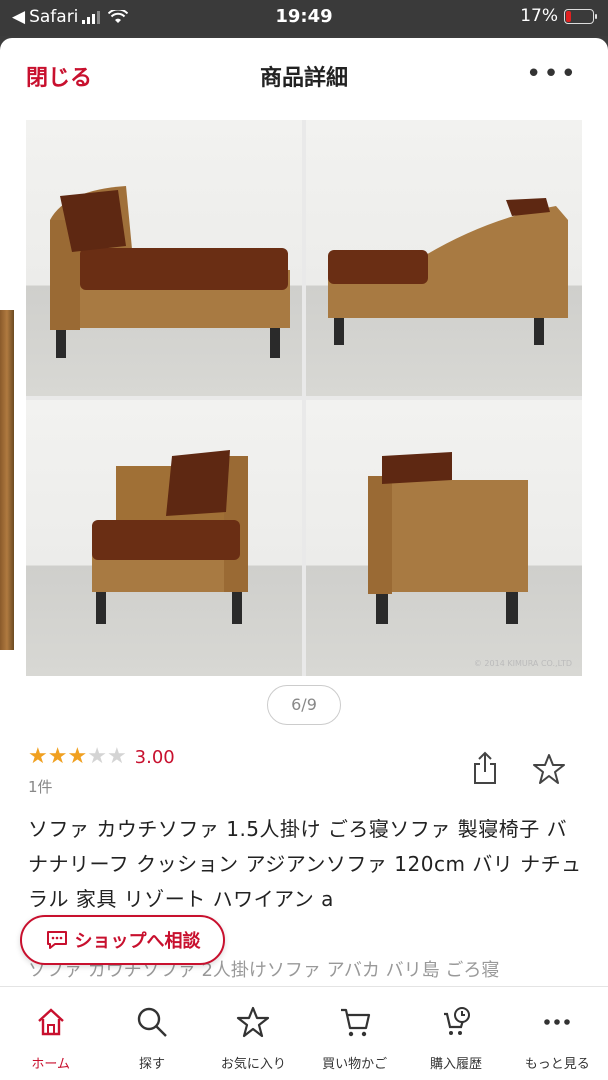 Image resolution: width=608 pixels, height=1080 pixels. I want to click on star-3-icon: ★, so click(77, 756).